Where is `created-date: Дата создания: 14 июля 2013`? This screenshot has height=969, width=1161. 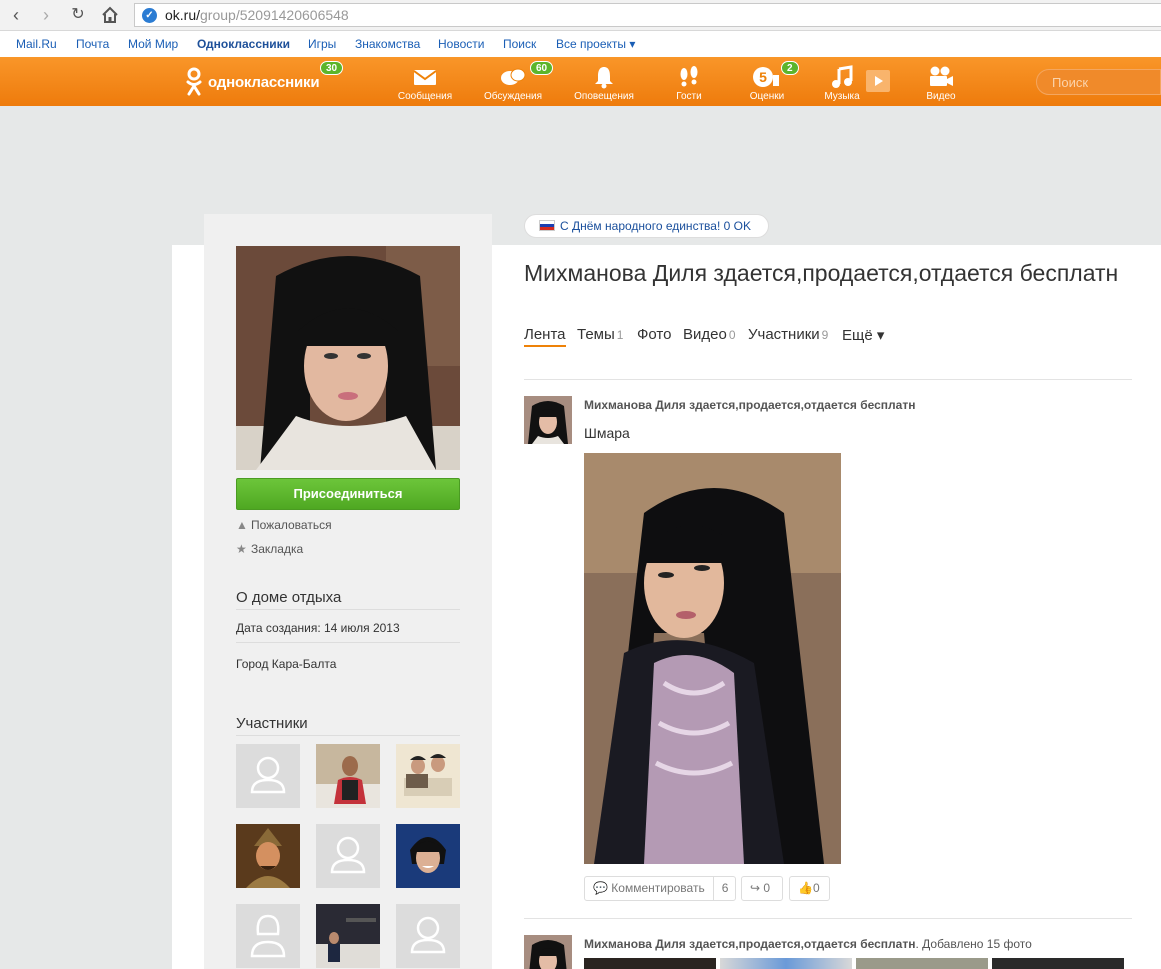
created-date: Дата создания: 14 июля 2013 is located at coordinates (348, 632).